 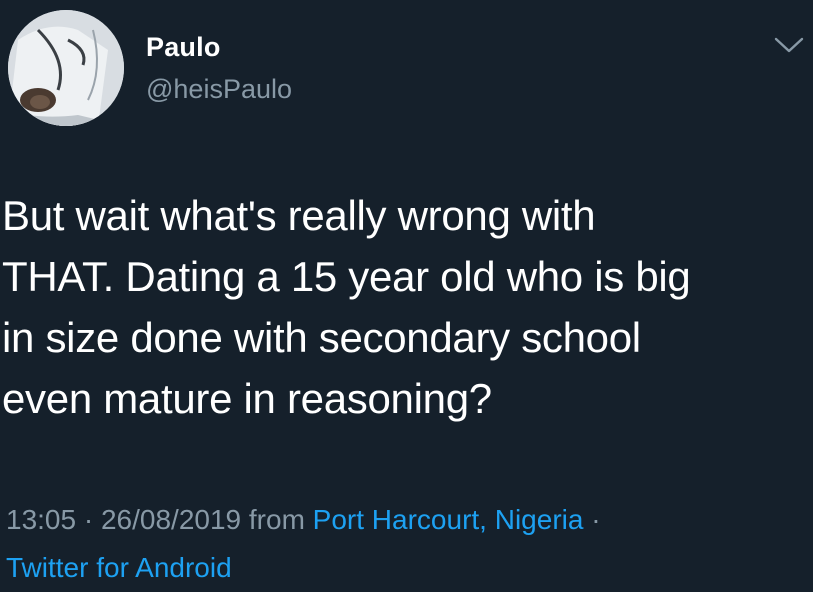 What do you see at coordinates (789, 45) in the screenshot?
I see `chevron-down-icon` at bounding box center [789, 45].